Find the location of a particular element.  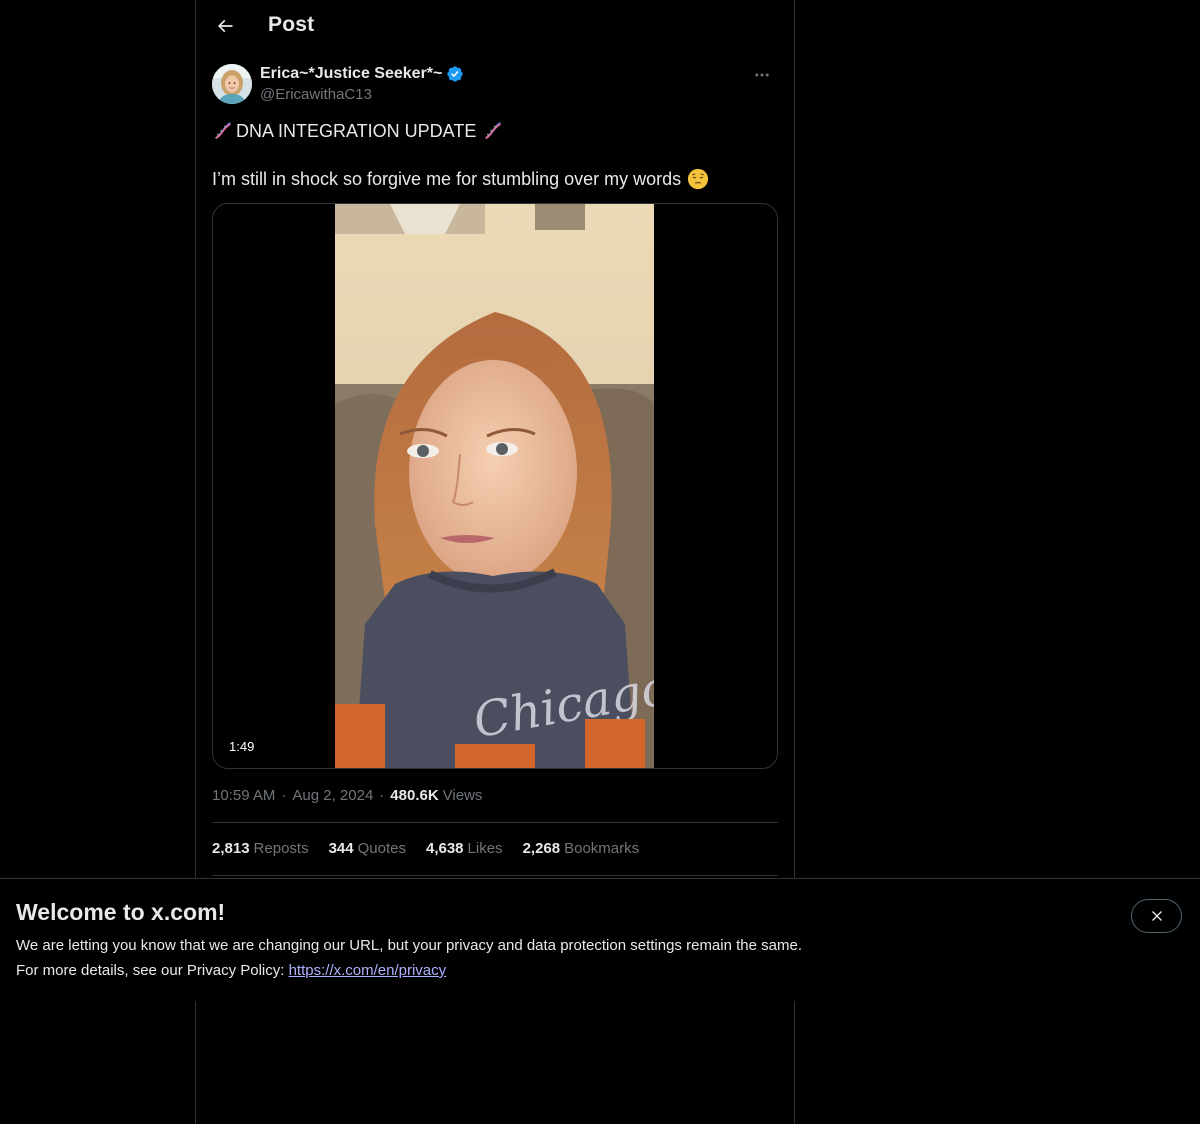

author-name-row: Erica~*Justice Seeker*~ is located at coordinates (362, 74).